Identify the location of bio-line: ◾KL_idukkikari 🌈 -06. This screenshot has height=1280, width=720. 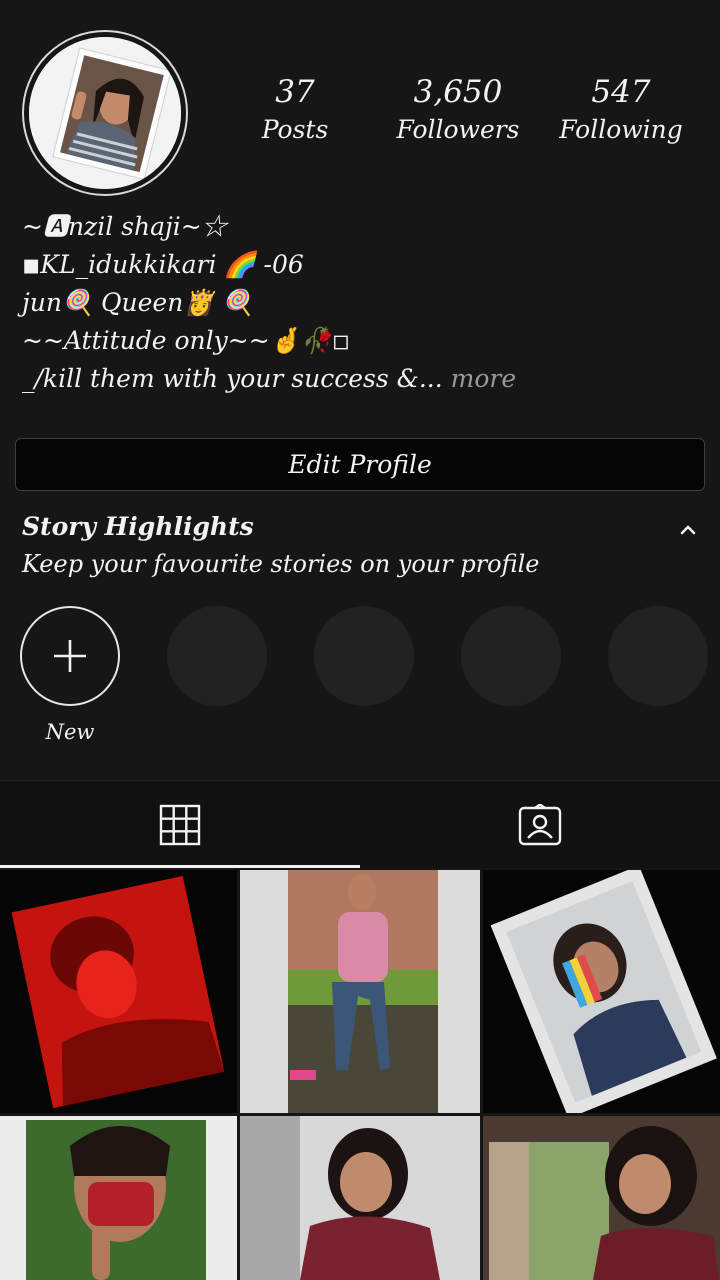
(163, 264).